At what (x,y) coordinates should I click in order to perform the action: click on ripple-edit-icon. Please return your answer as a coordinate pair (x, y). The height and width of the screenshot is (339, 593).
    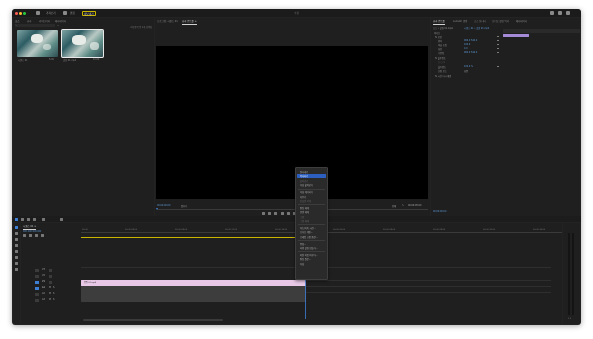
    Looking at the image, I should click on (28, 219).